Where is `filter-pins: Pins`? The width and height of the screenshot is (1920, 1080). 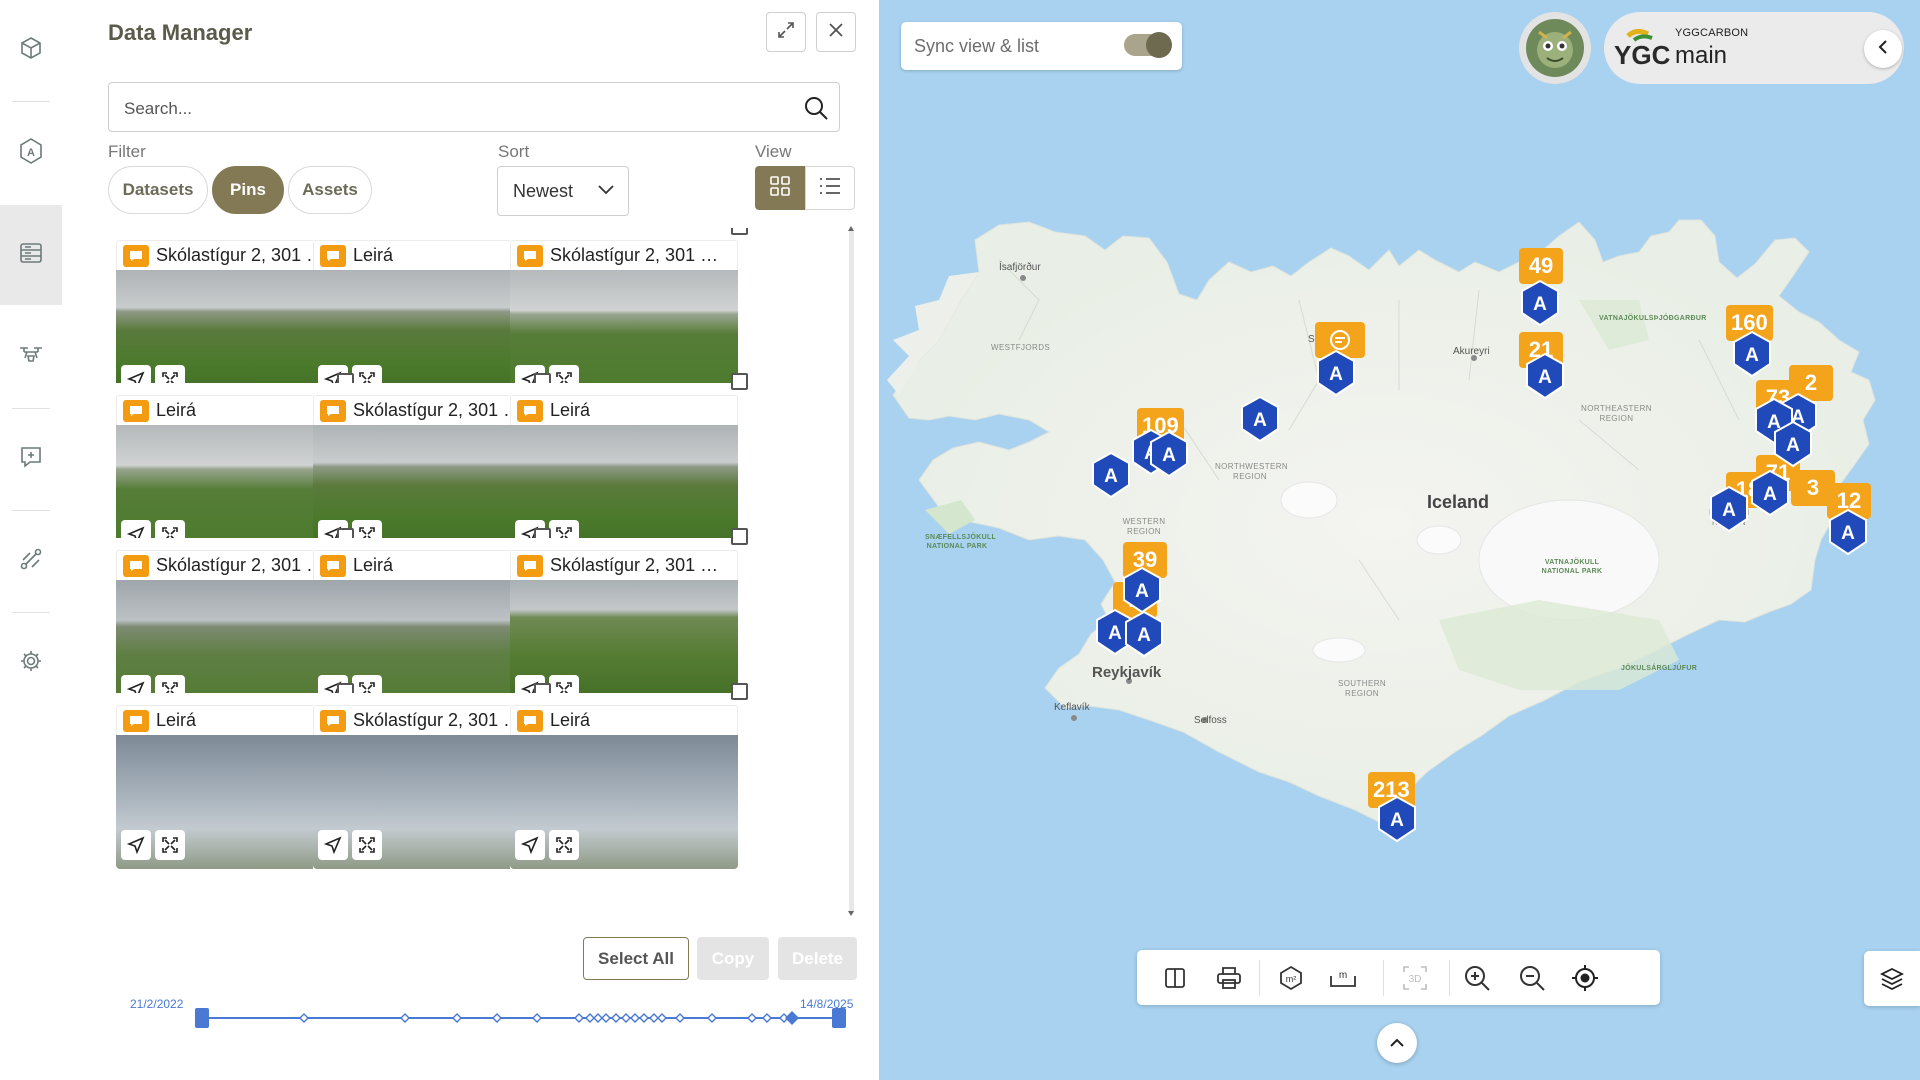
filter-pins: Pins is located at coordinates (248, 190).